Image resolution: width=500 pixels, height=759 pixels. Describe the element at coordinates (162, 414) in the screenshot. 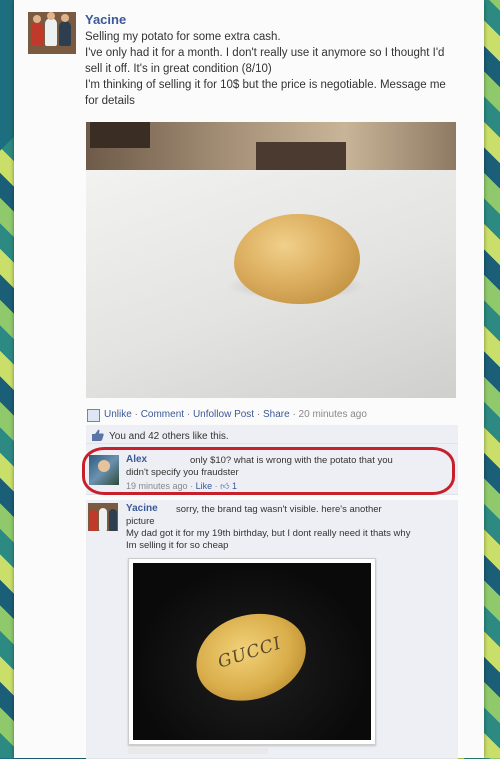

I see `comment-link: Comment` at that location.